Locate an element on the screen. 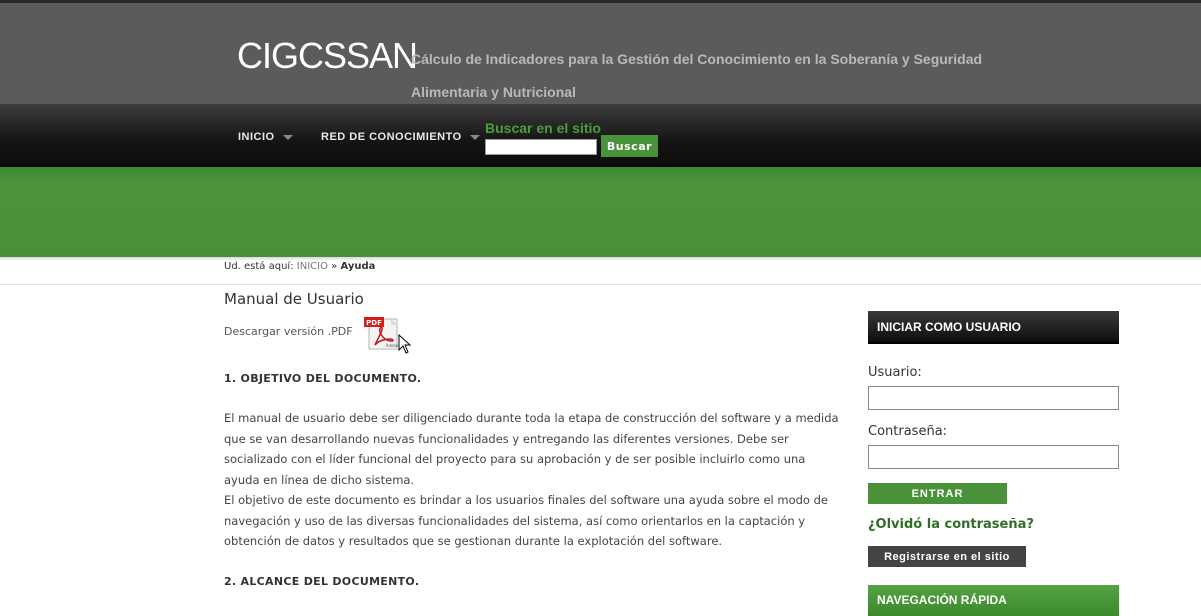  password-label: Contraseña: is located at coordinates (908, 431).